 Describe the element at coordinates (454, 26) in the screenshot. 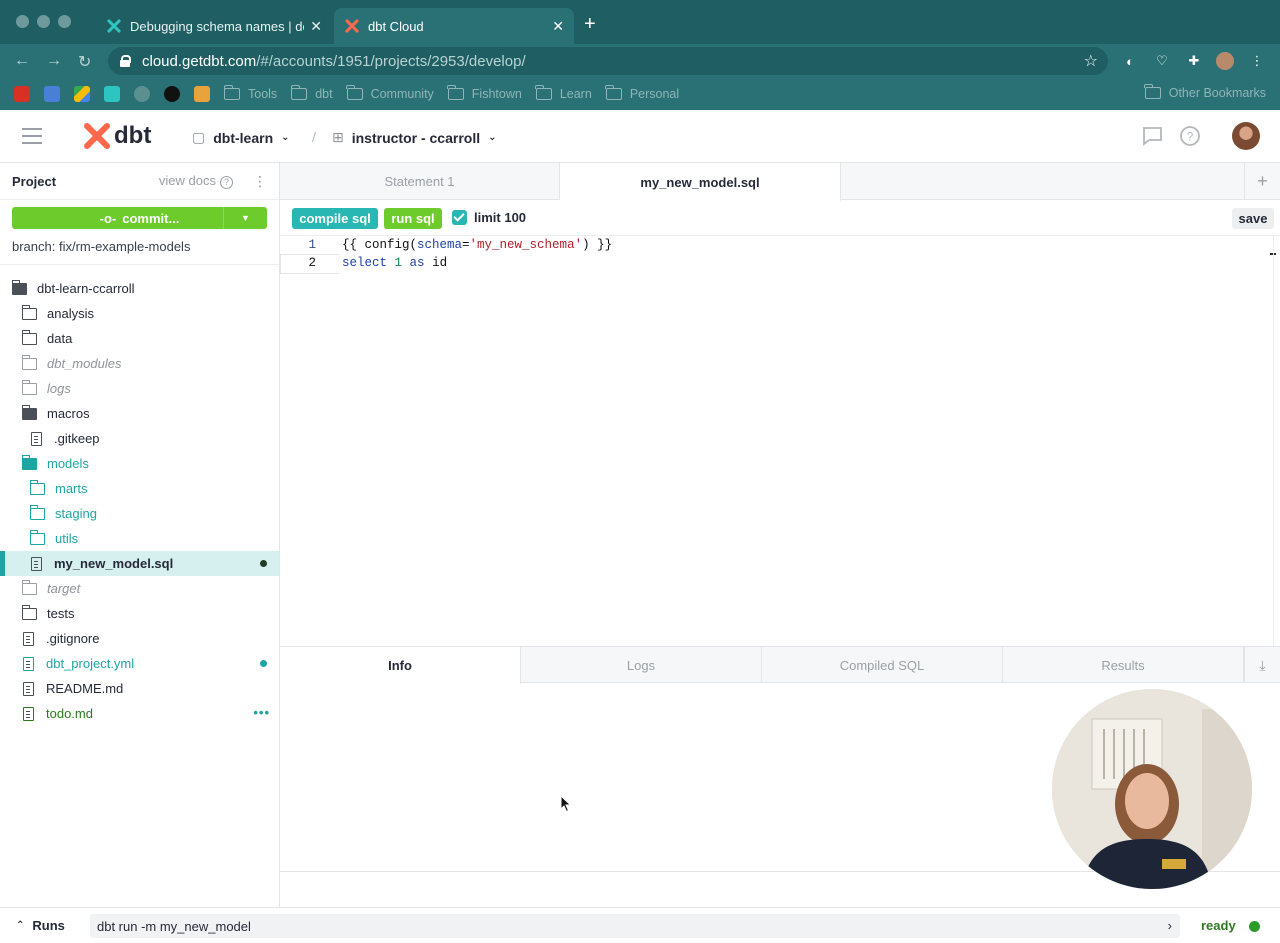

I see `browser-tab-dbt-cloud: dbt Cloud ✕` at that location.